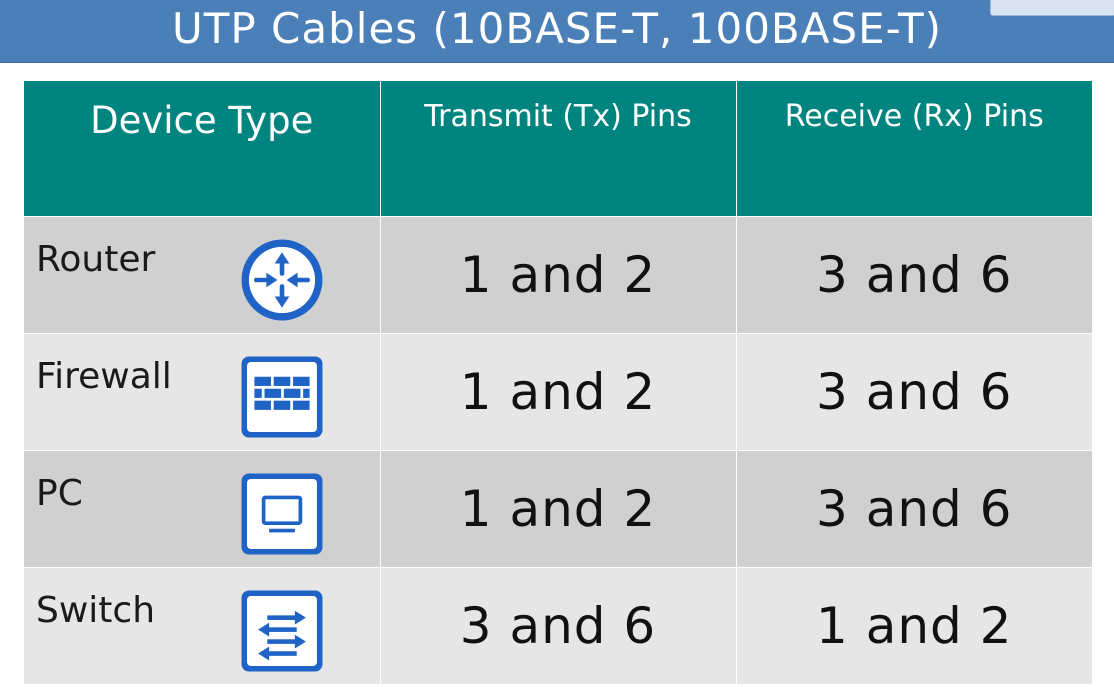 Image resolution: width=1114 pixels, height=687 pixels. I want to click on tx-pins-cell: 3 and 6, so click(558, 625).